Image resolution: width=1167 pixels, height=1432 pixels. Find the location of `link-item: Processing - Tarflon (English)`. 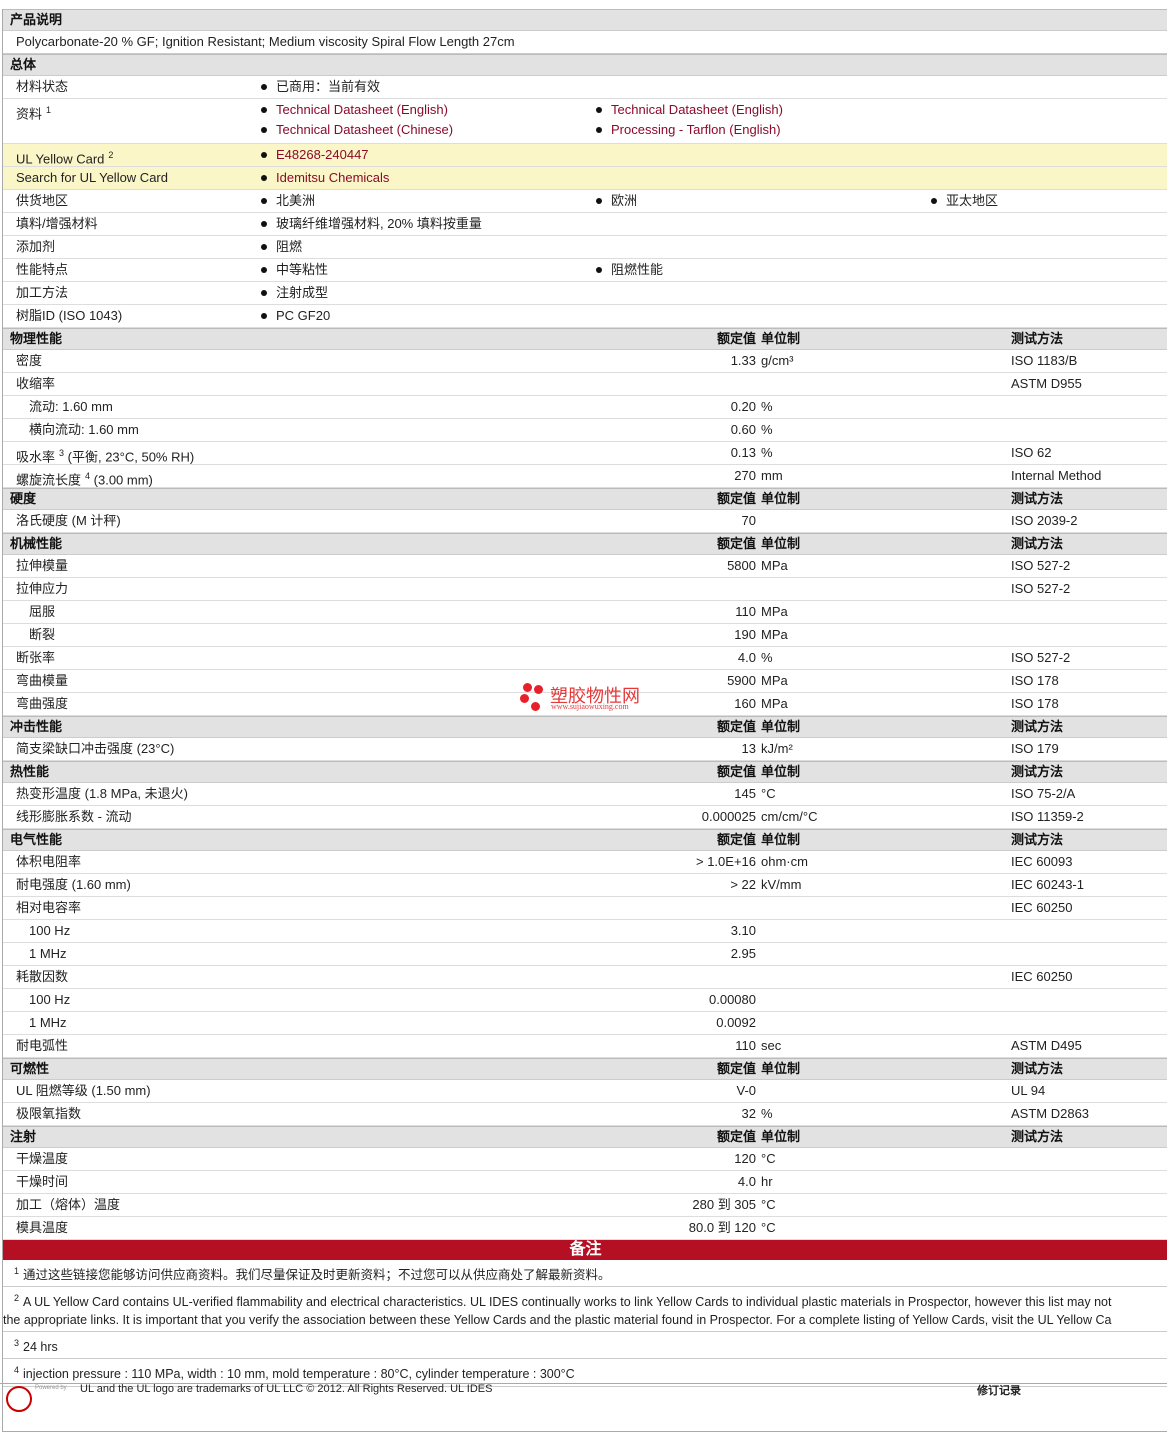

link-item: Processing - Tarflon (English) is located at coordinates (688, 130).